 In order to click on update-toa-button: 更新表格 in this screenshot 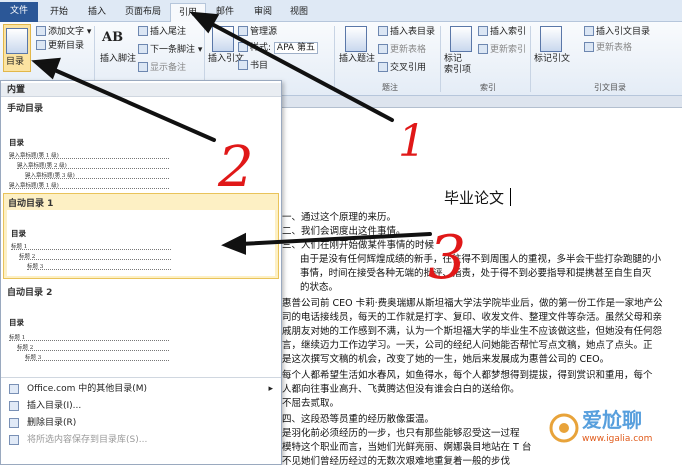, I will do `click(608, 48)`.